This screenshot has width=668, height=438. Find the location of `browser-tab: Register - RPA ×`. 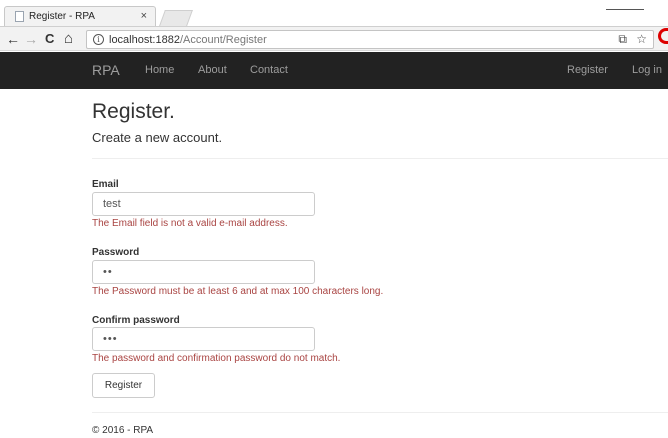

browser-tab: Register - RPA × is located at coordinates (80, 16).